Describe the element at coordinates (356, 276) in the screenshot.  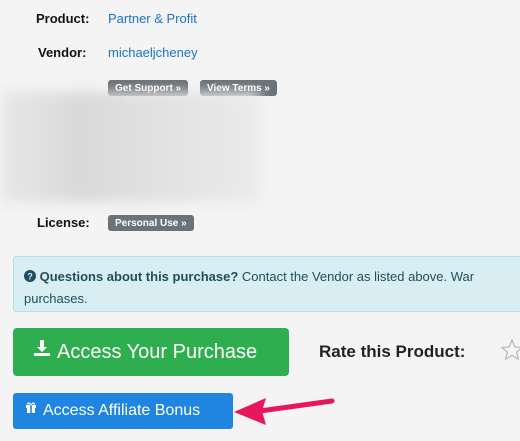
I see `alert-message: Contact the Vendor as listed above. War` at that location.